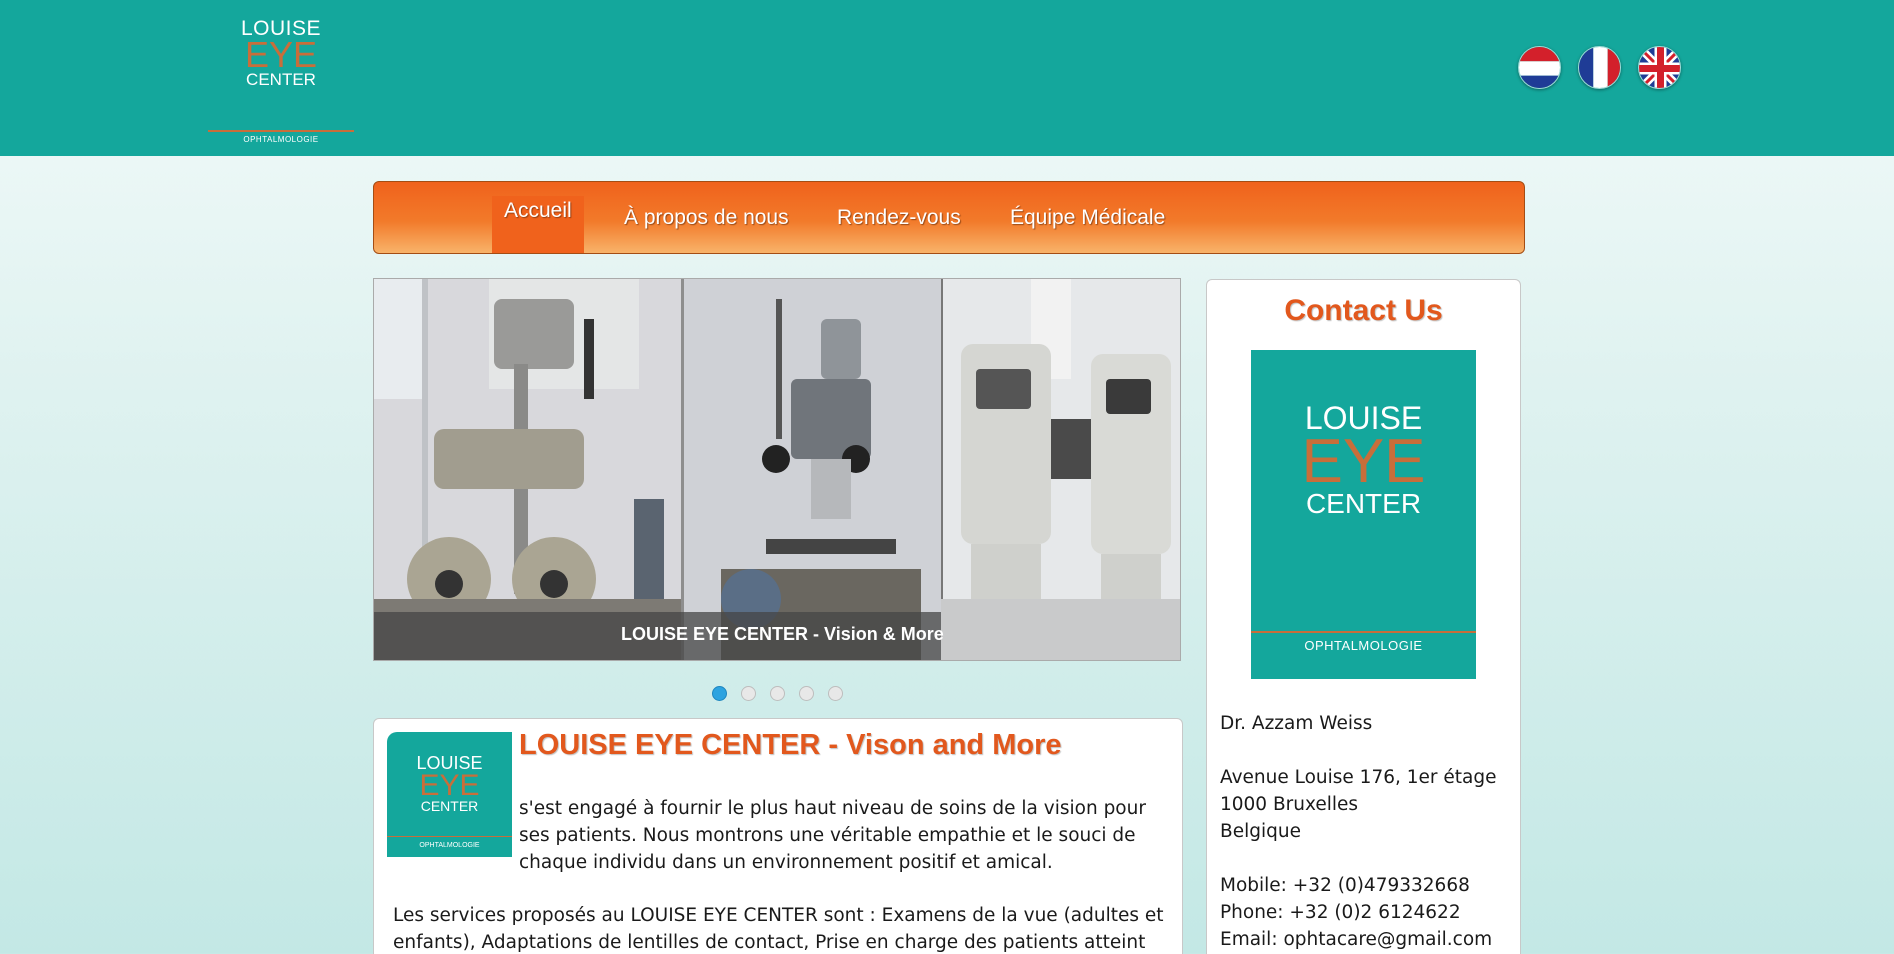 This screenshot has width=1894, height=954. What do you see at coordinates (1367, 939) in the screenshot?
I see `contact-email: Email: ophtacare@gmail.com` at bounding box center [1367, 939].